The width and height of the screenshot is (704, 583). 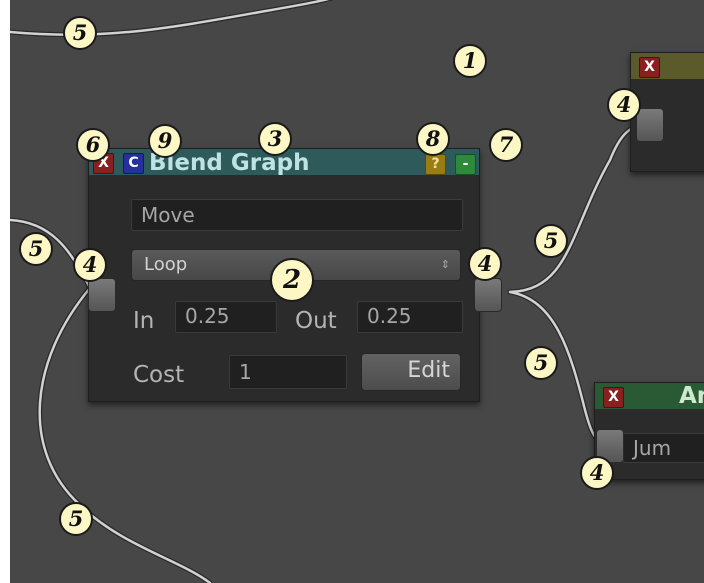 What do you see at coordinates (165, 141) in the screenshot?
I see `callout-badge: 9` at bounding box center [165, 141].